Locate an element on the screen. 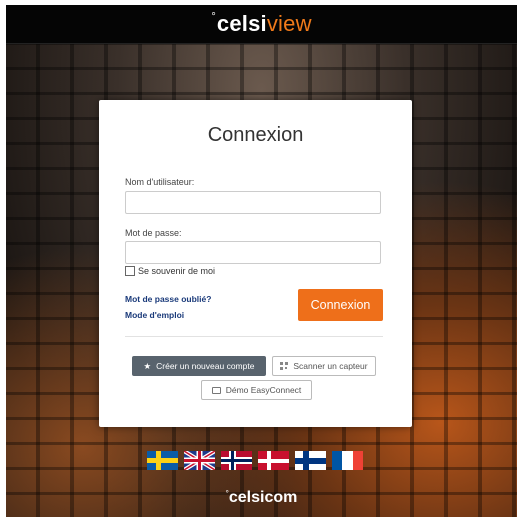  create-account-label: Créer un nouveau compte is located at coordinates (205, 366).